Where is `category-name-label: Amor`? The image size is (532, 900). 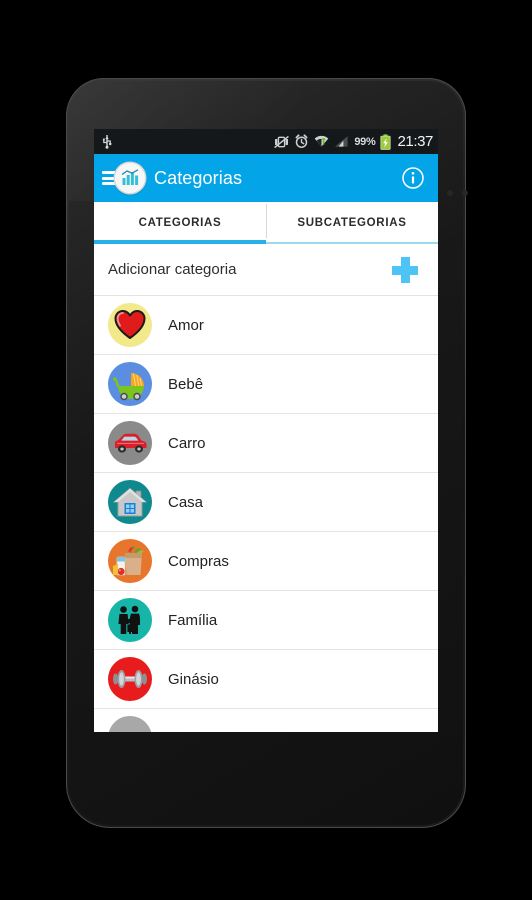
category-name-label: Amor is located at coordinates (186, 325).